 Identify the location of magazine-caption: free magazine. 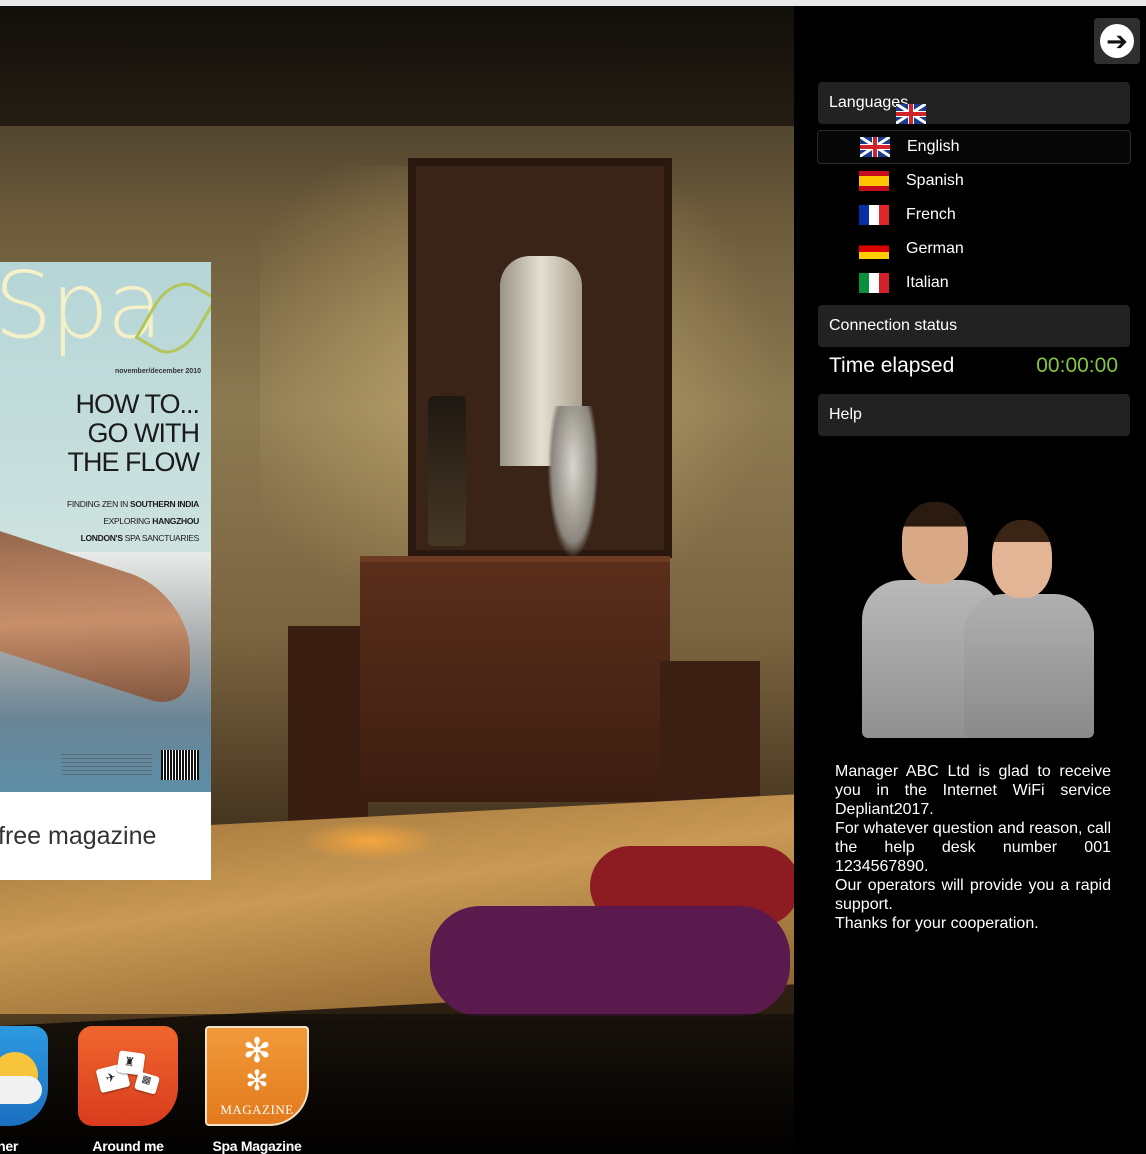
(105, 836).